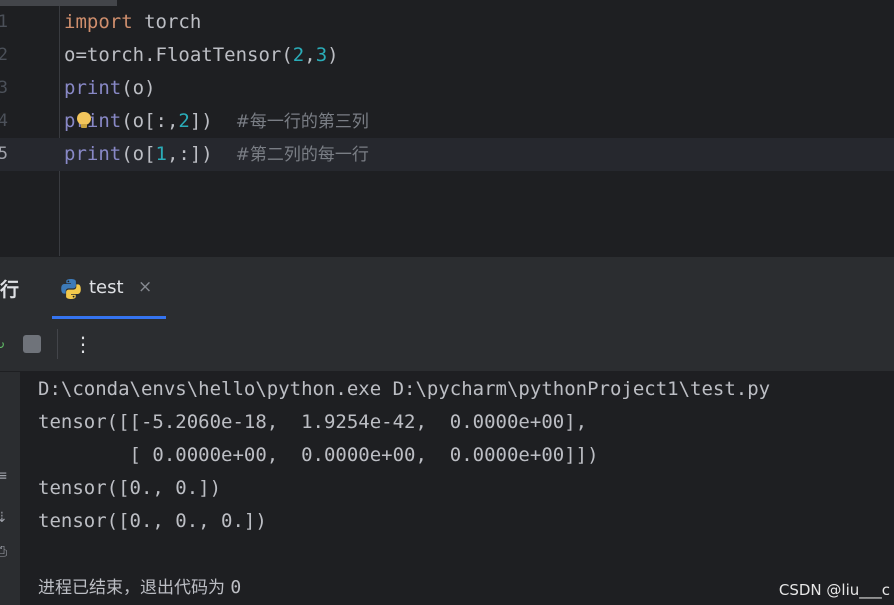 This screenshot has width=894, height=605. I want to click on code-text: print(o[:,2]) #每一行的第三列, so click(216, 122).